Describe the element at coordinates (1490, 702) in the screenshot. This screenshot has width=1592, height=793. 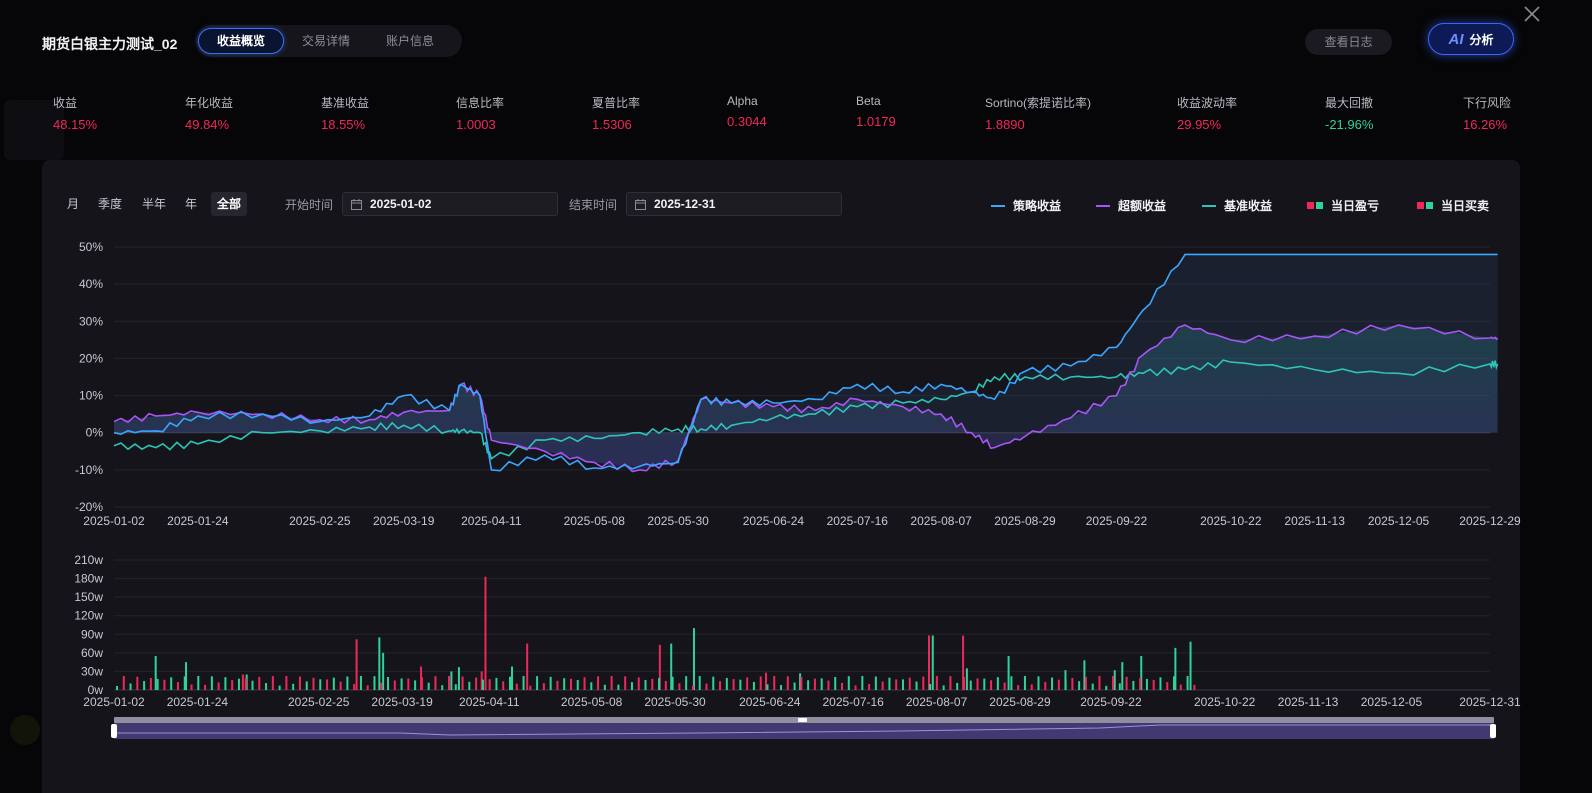
I see `x-tick-label: 2025-12-31` at that location.